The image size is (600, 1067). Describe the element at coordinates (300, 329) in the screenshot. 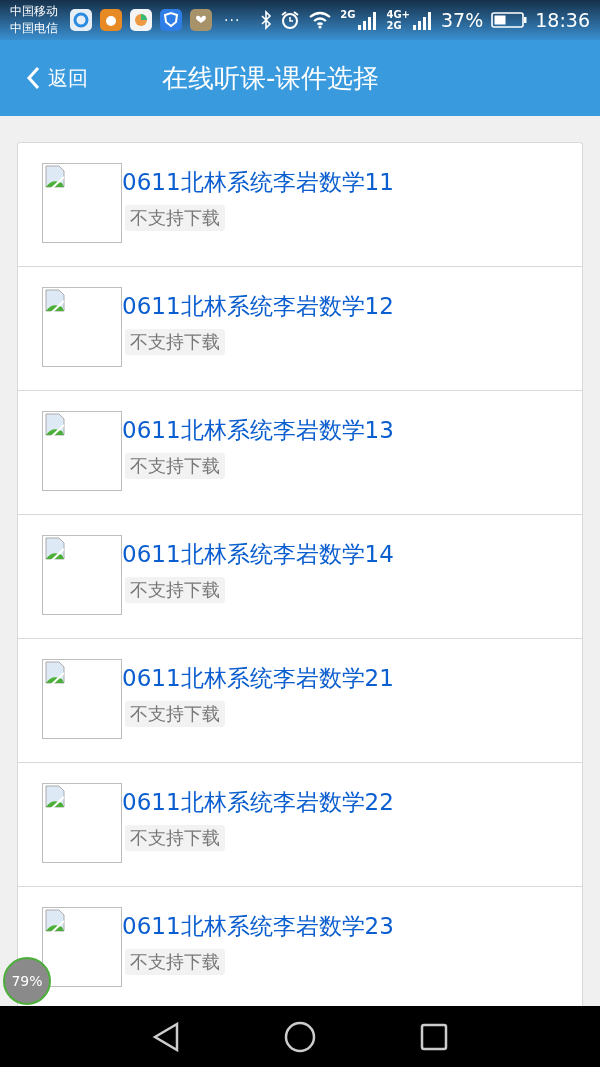

I see `list-item: 0611北林系统李岩数学12 不支持下载` at that location.